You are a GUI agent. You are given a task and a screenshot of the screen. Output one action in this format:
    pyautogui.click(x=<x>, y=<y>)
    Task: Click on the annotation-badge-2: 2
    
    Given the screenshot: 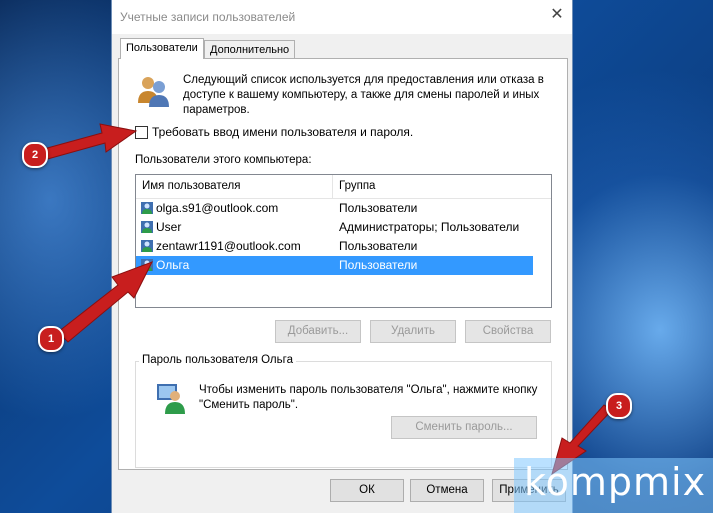 What is the action you would take?
    pyautogui.click(x=35, y=155)
    